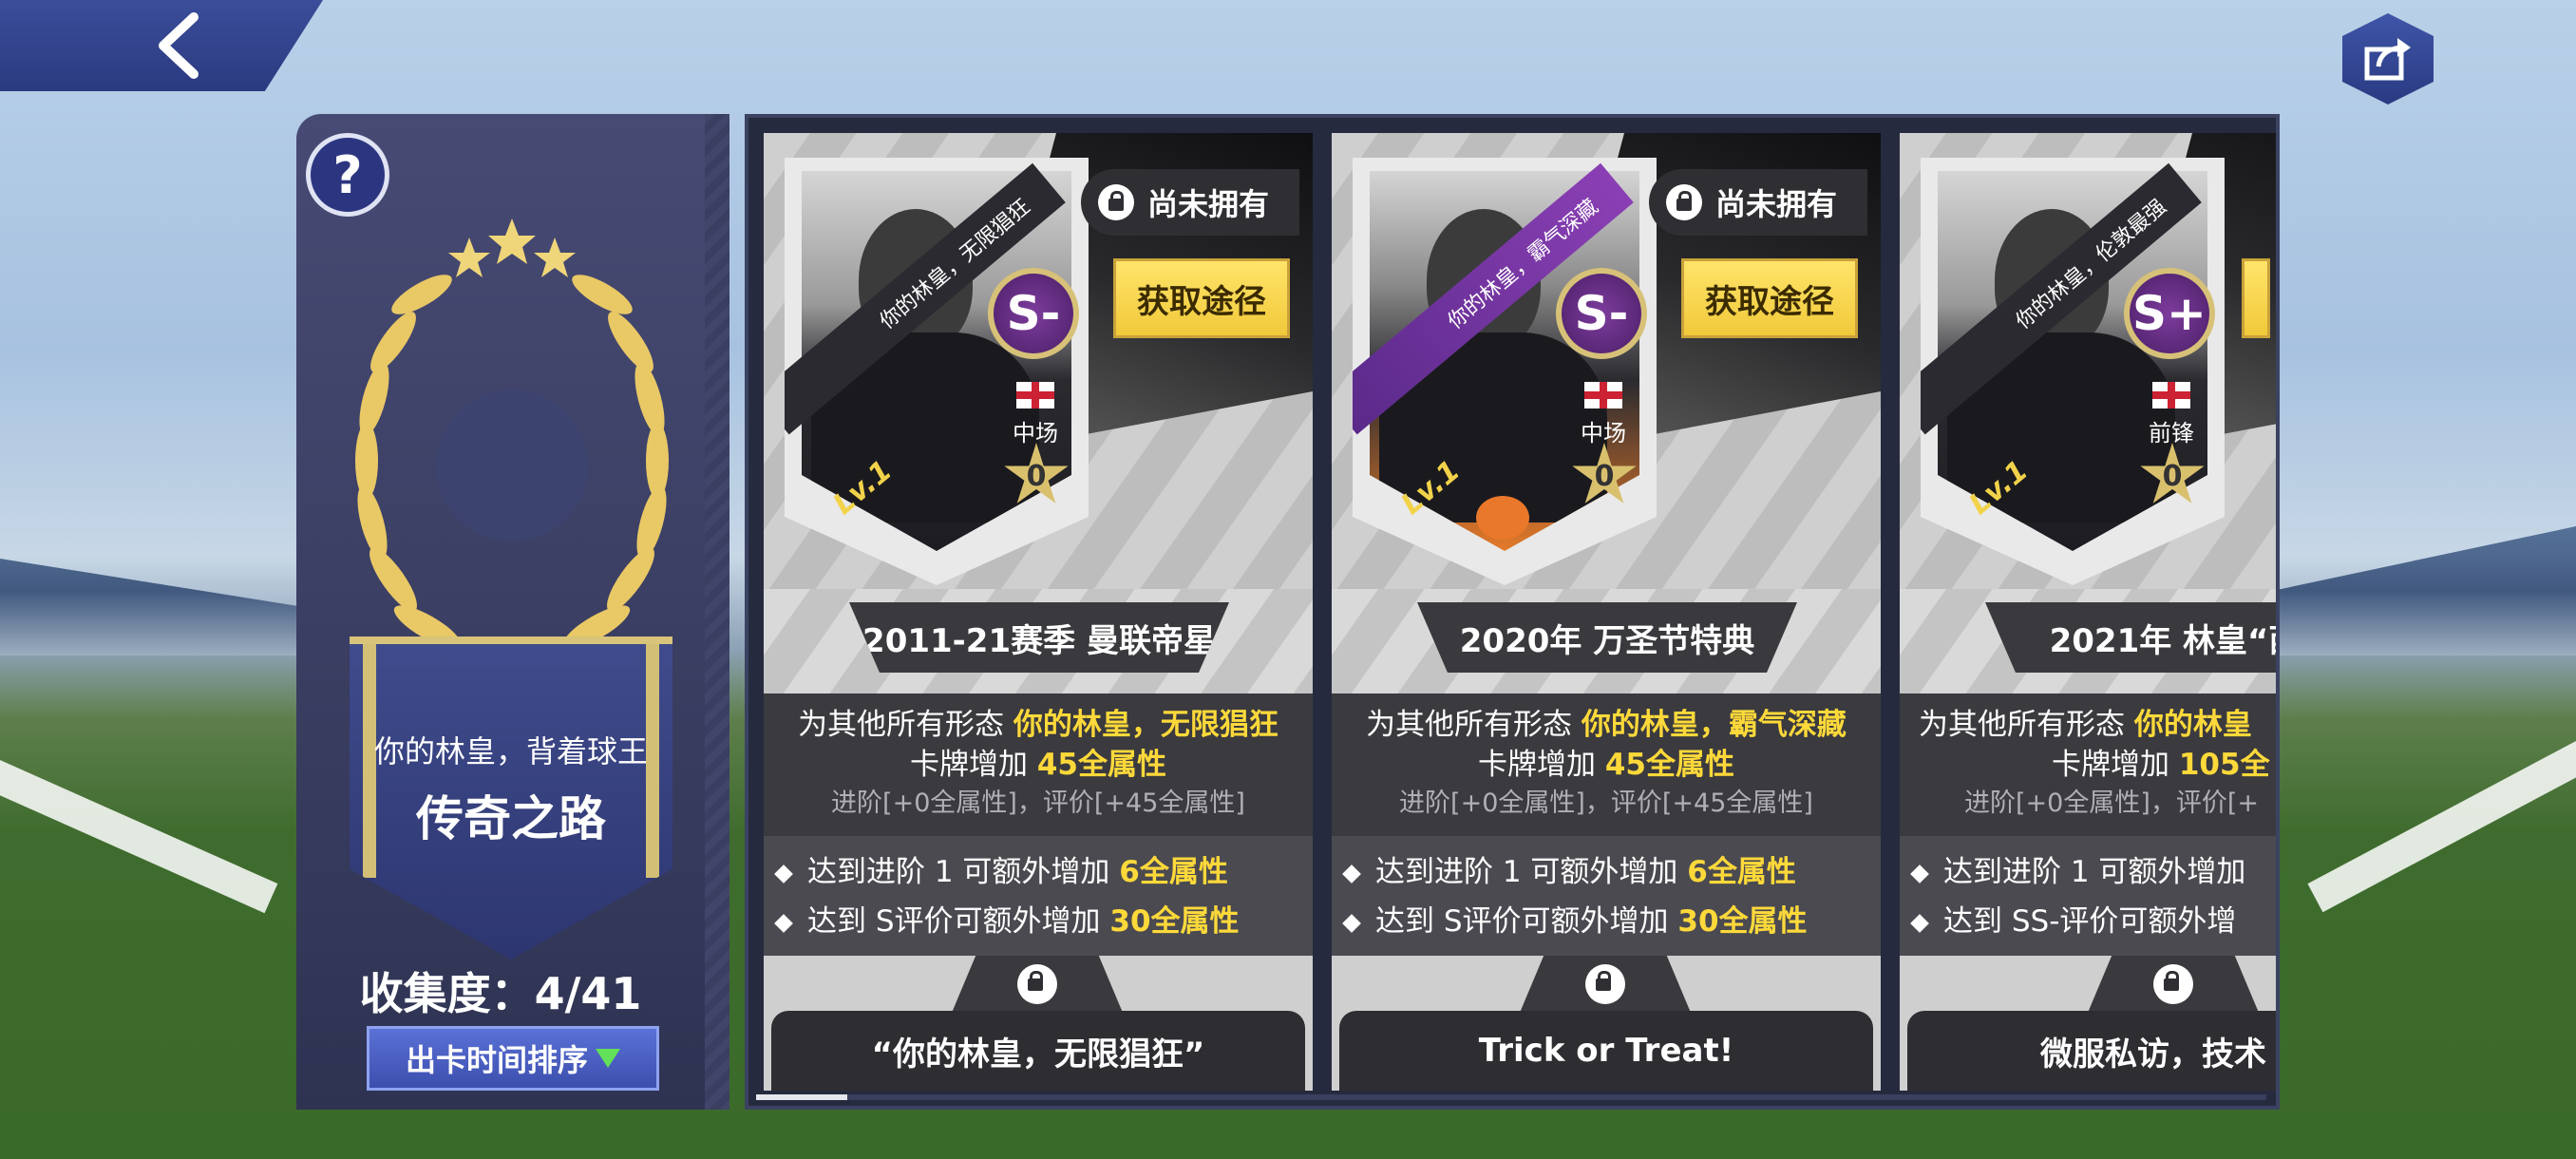 The height and width of the screenshot is (1159, 2576). Describe the element at coordinates (2387, 59) in the screenshot. I see `share-icon` at that location.